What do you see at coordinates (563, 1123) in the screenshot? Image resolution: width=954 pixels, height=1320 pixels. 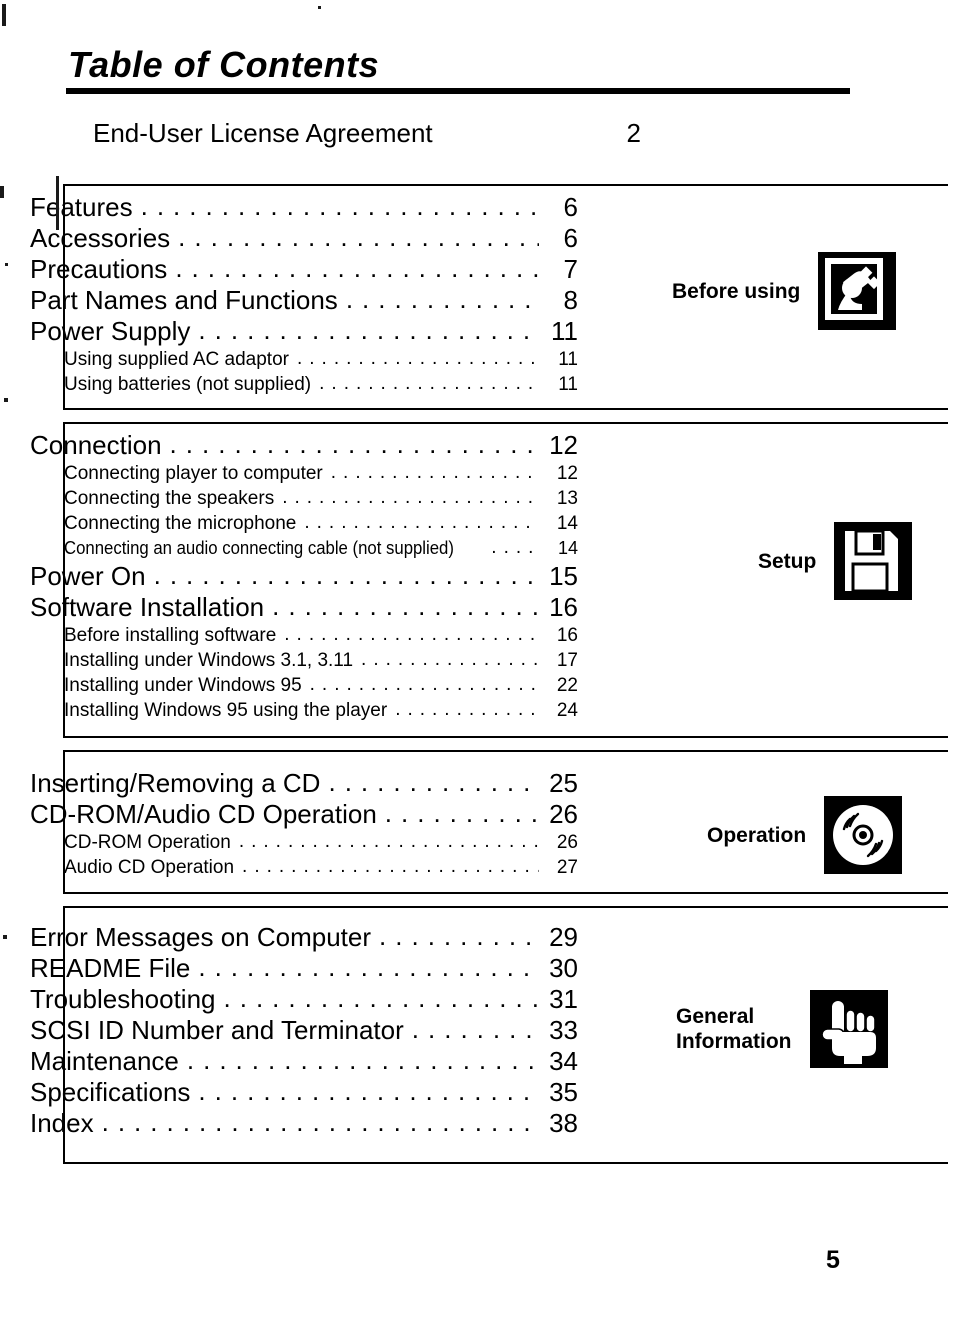 I see `toc-entry-page: 38` at bounding box center [563, 1123].